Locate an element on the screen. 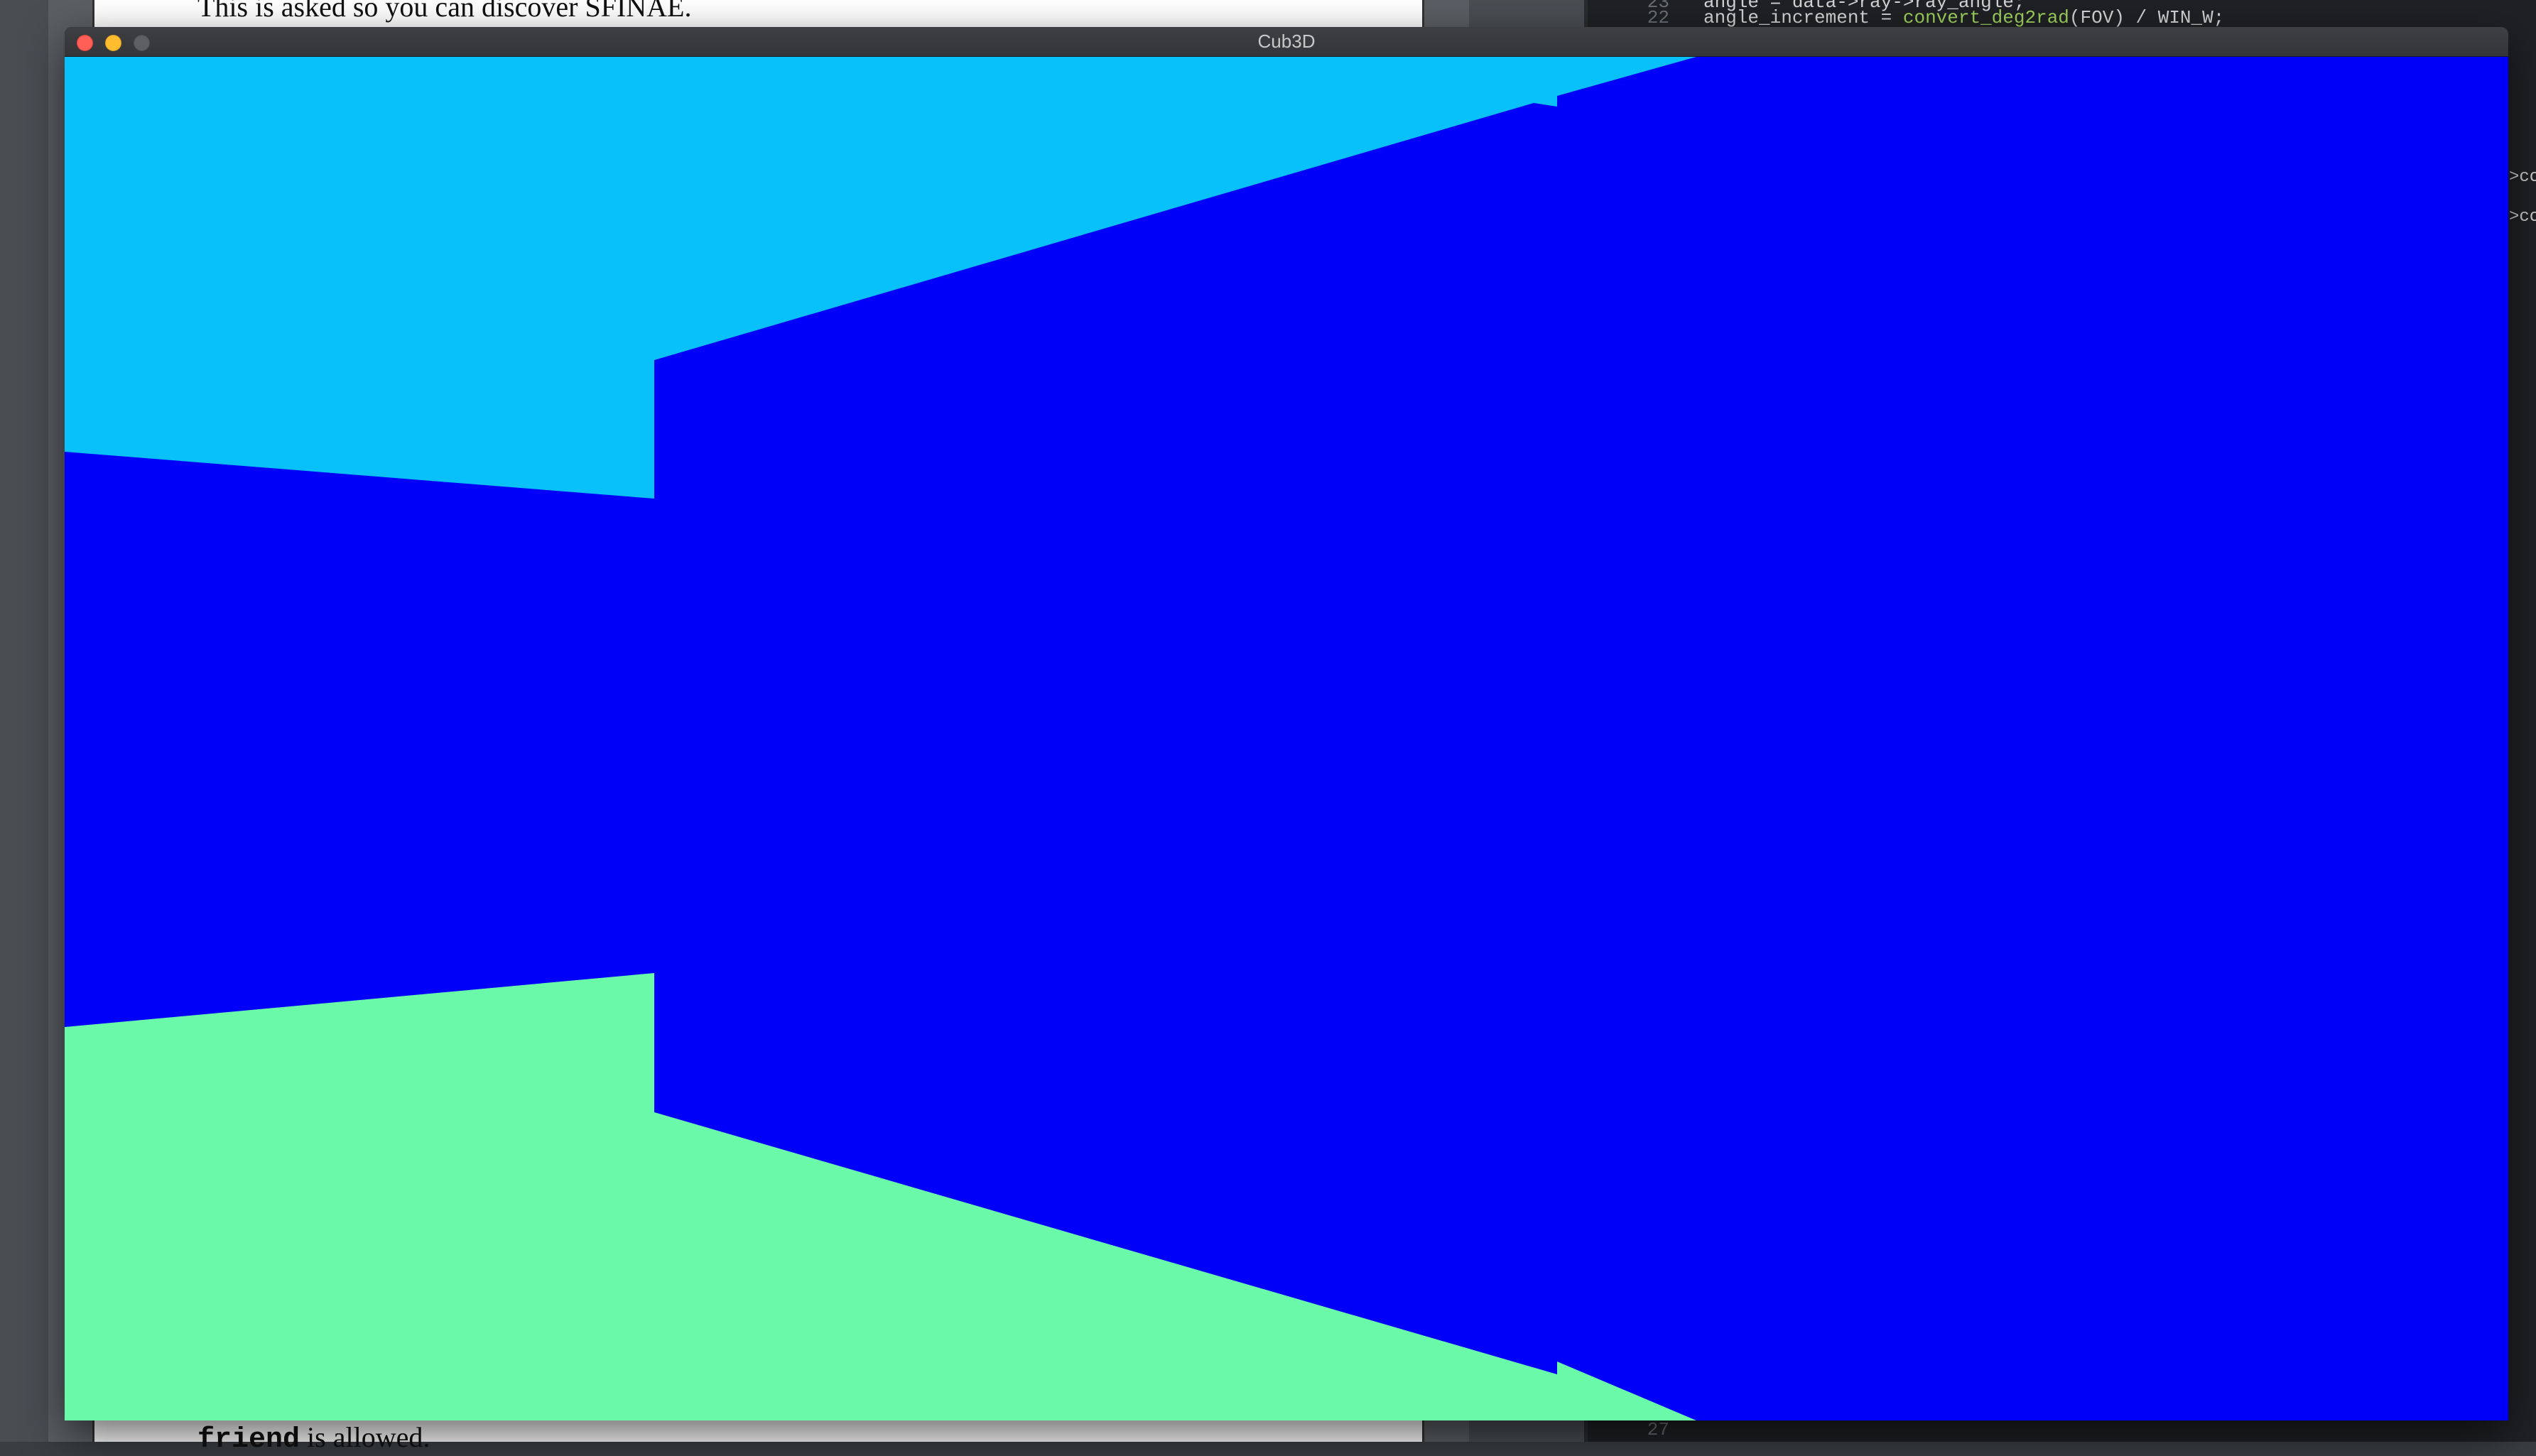  line-number: 27 is located at coordinates (1658, 1429).